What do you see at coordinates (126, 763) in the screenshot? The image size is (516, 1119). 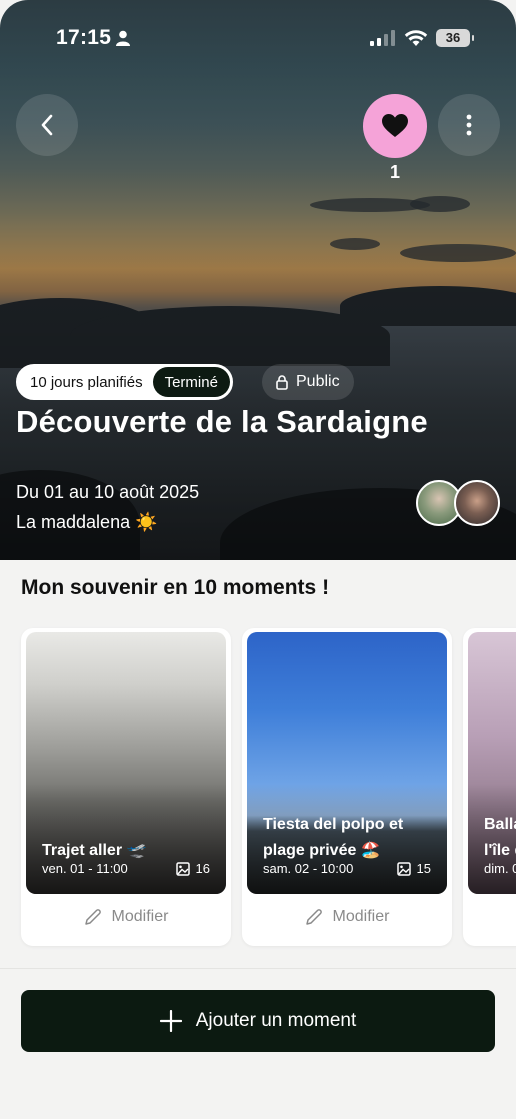 I see `moment-photo: Trajet aller 🛫 ven. 01 - 11:00 16` at bounding box center [126, 763].